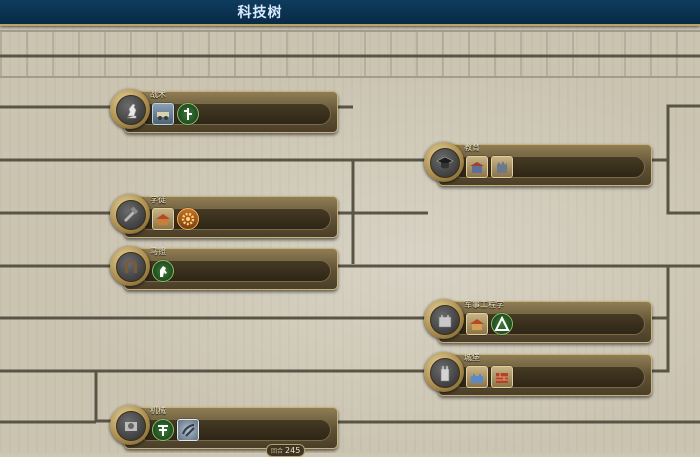 This screenshot has height=457, width=700. What do you see at coordinates (350, 13) in the screenshot?
I see `tech-tree-titlebar: 科技树` at bounding box center [350, 13].